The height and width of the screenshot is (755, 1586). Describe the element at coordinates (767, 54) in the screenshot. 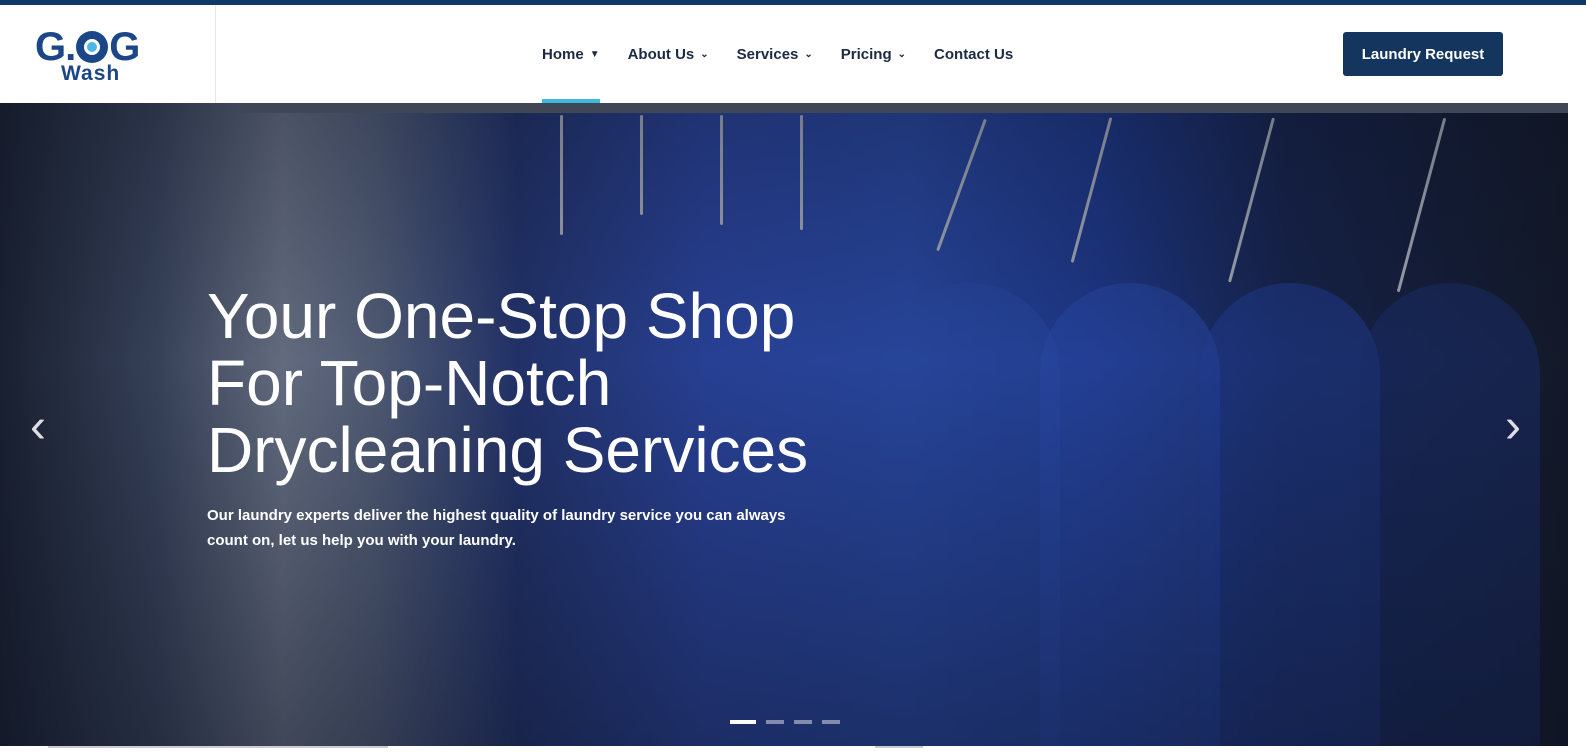

I see `nav-item-label: Services` at that location.